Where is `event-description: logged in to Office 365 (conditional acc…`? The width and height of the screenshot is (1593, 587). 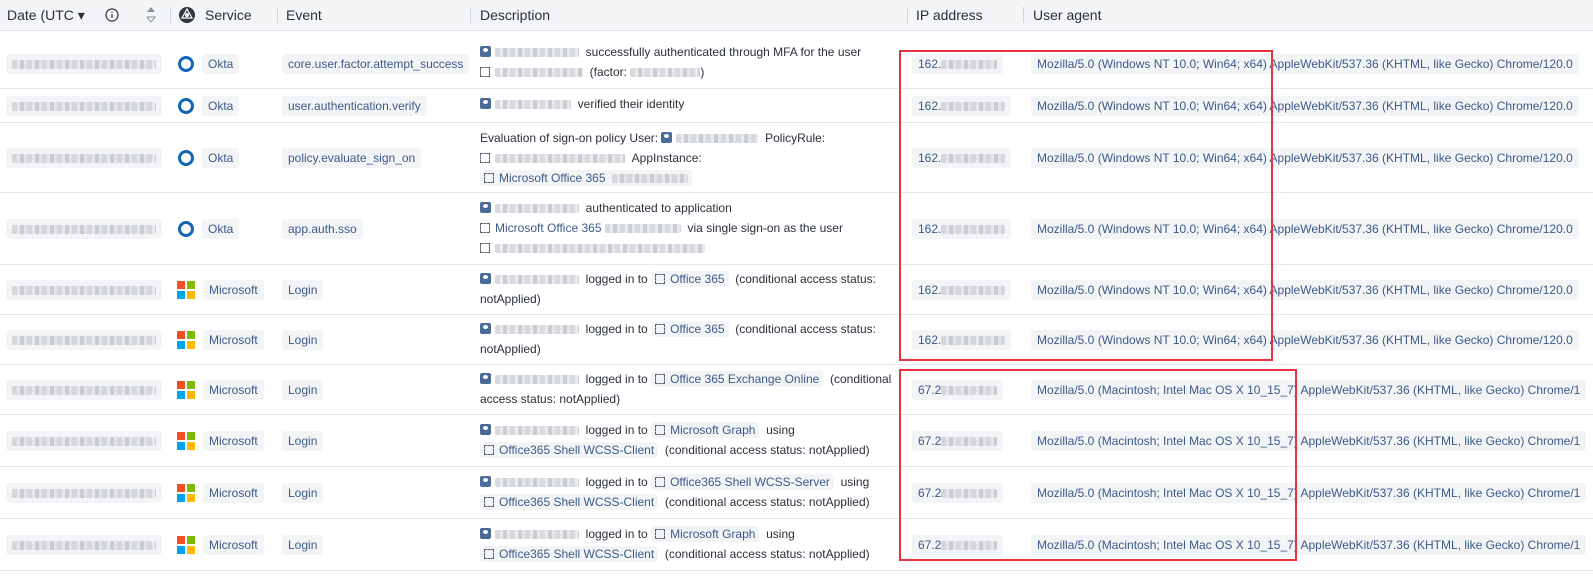 event-description: logged in to Office 365 (conditional acc… is located at coordinates (678, 288).